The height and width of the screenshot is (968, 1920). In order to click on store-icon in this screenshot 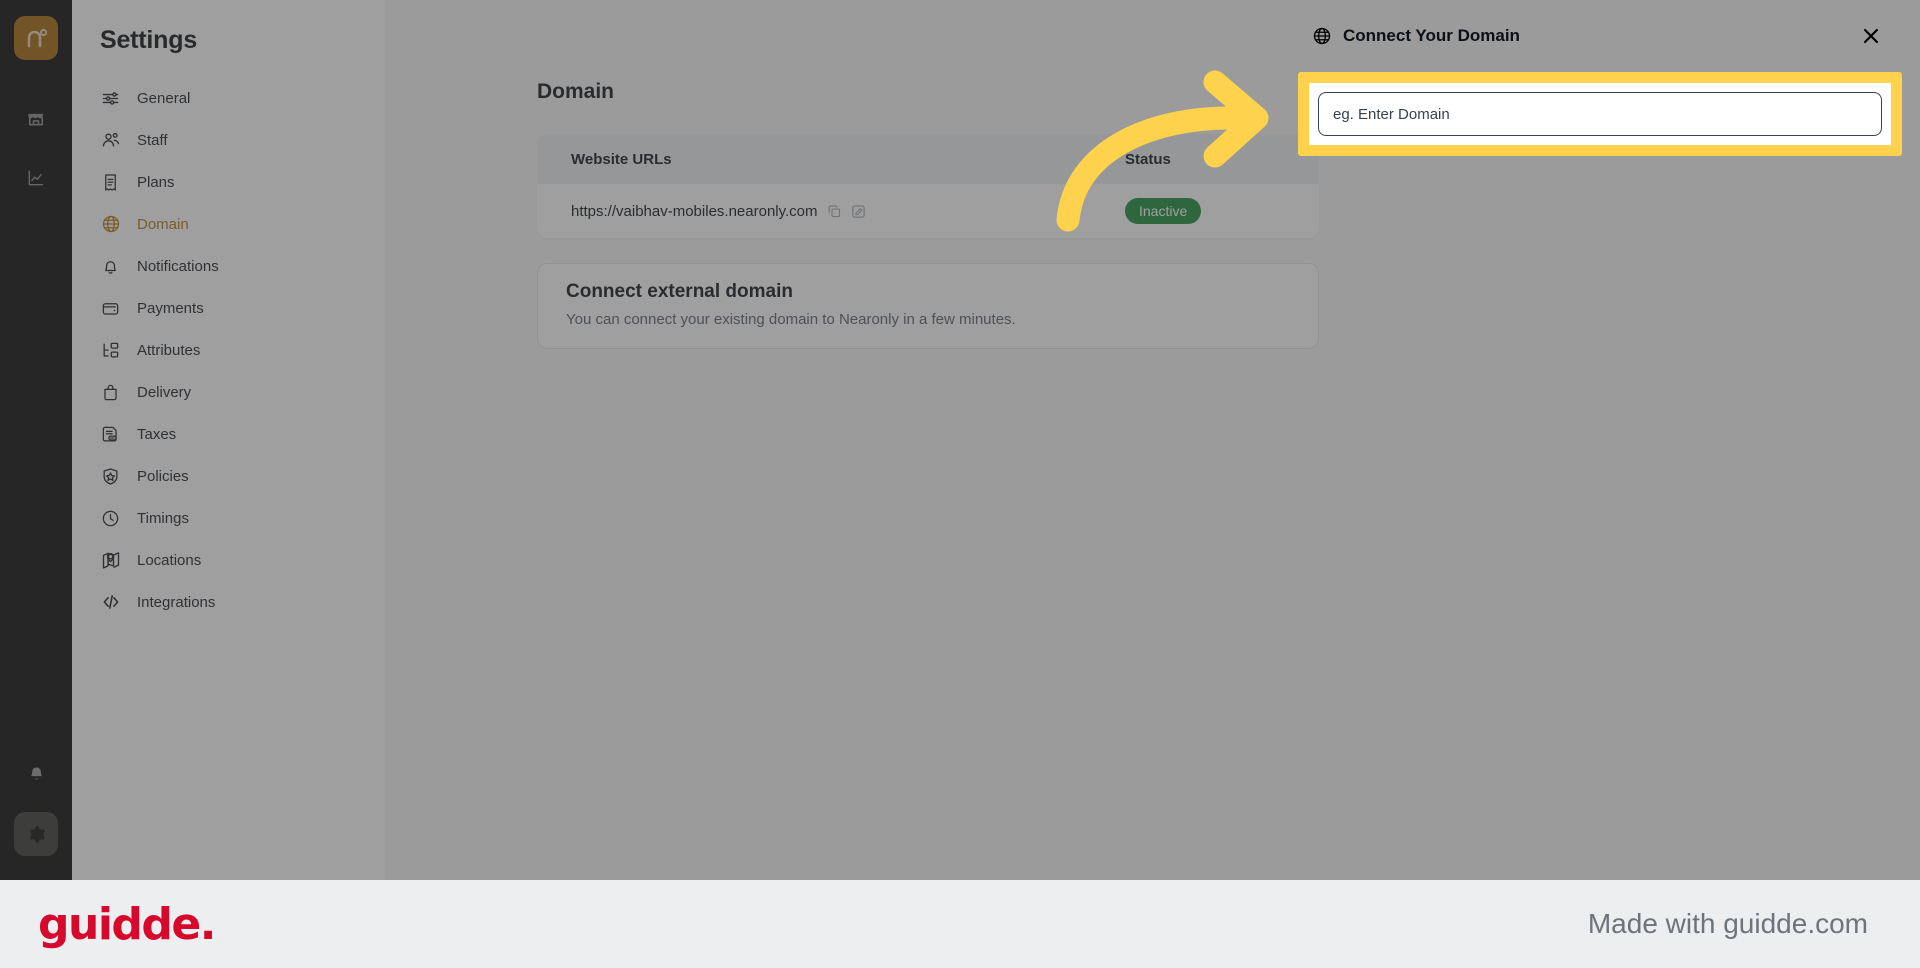, I will do `click(36, 118)`.